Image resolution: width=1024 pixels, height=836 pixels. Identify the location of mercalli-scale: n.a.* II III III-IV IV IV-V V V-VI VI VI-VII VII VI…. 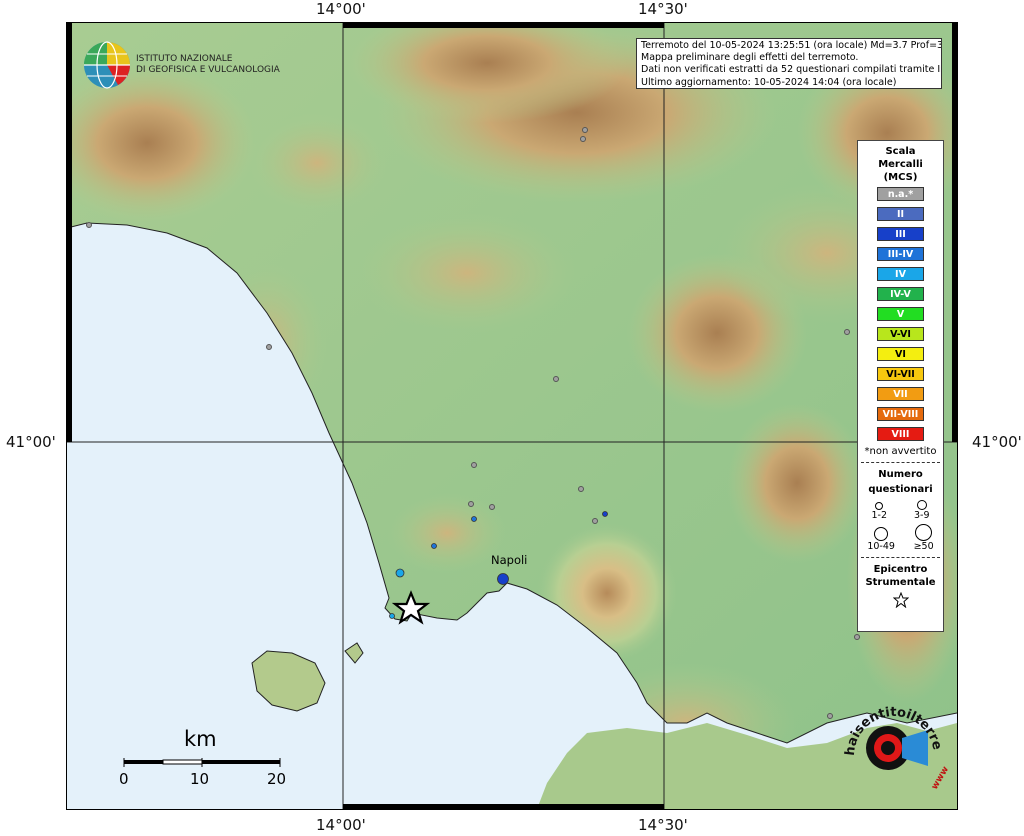
(900, 314).